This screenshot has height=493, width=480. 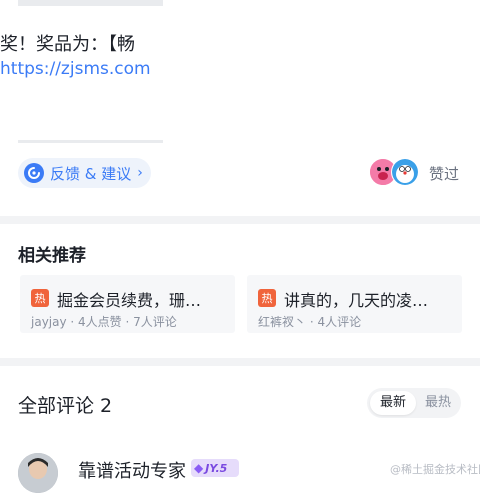 I want to click on feedback-icon, so click(x=34, y=173).